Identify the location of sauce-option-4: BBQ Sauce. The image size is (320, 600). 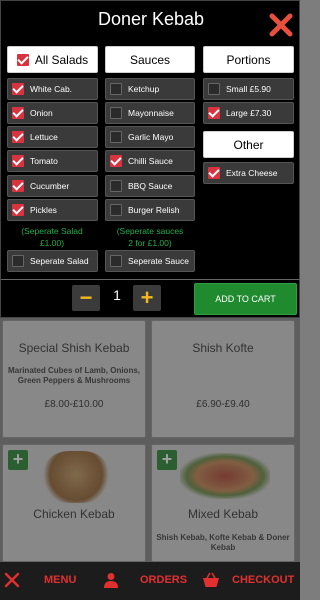
(150, 186).